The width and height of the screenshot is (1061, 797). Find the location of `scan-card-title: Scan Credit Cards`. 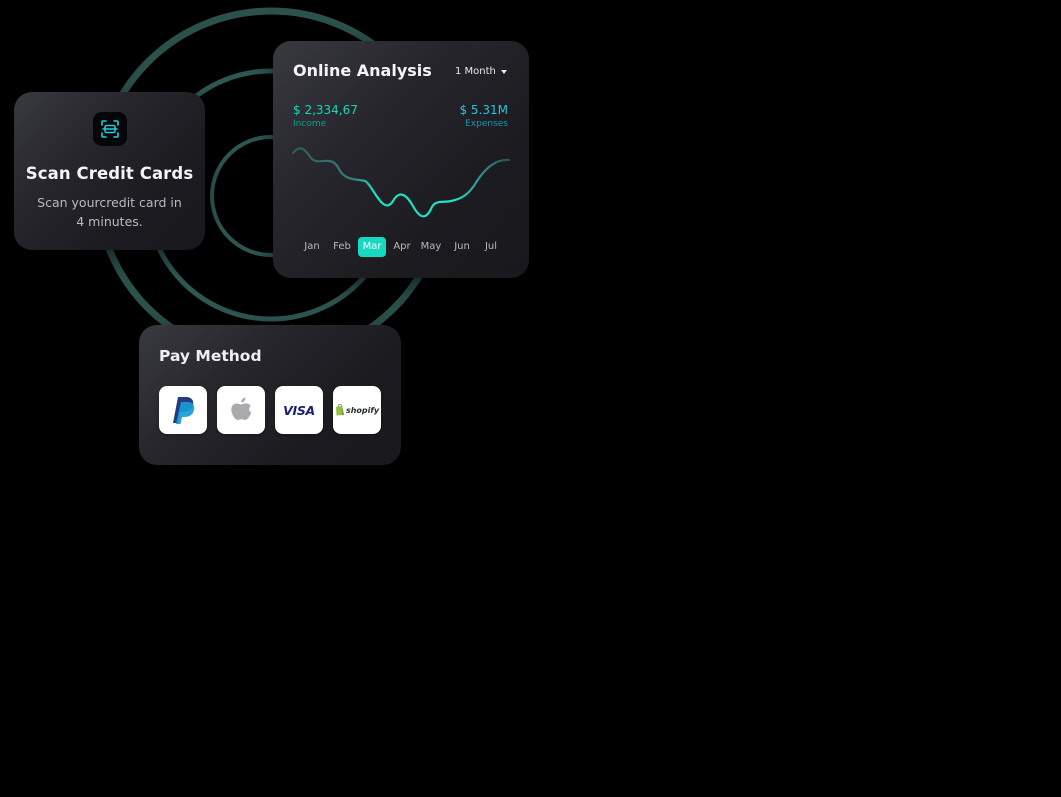

scan-card-title: Scan Credit Cards is located at coordinates (109, 173).